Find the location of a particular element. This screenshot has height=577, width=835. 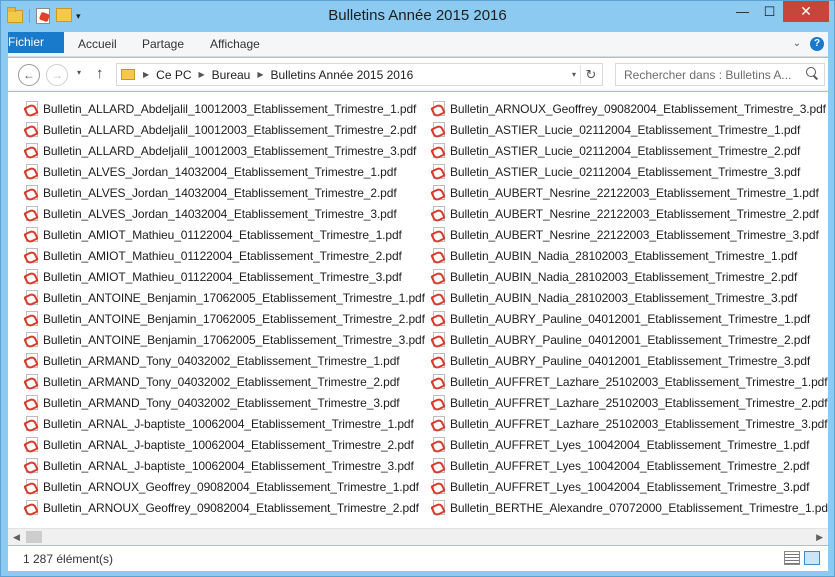

tab-affichage: Affichage is located at coordinates (235, 44).